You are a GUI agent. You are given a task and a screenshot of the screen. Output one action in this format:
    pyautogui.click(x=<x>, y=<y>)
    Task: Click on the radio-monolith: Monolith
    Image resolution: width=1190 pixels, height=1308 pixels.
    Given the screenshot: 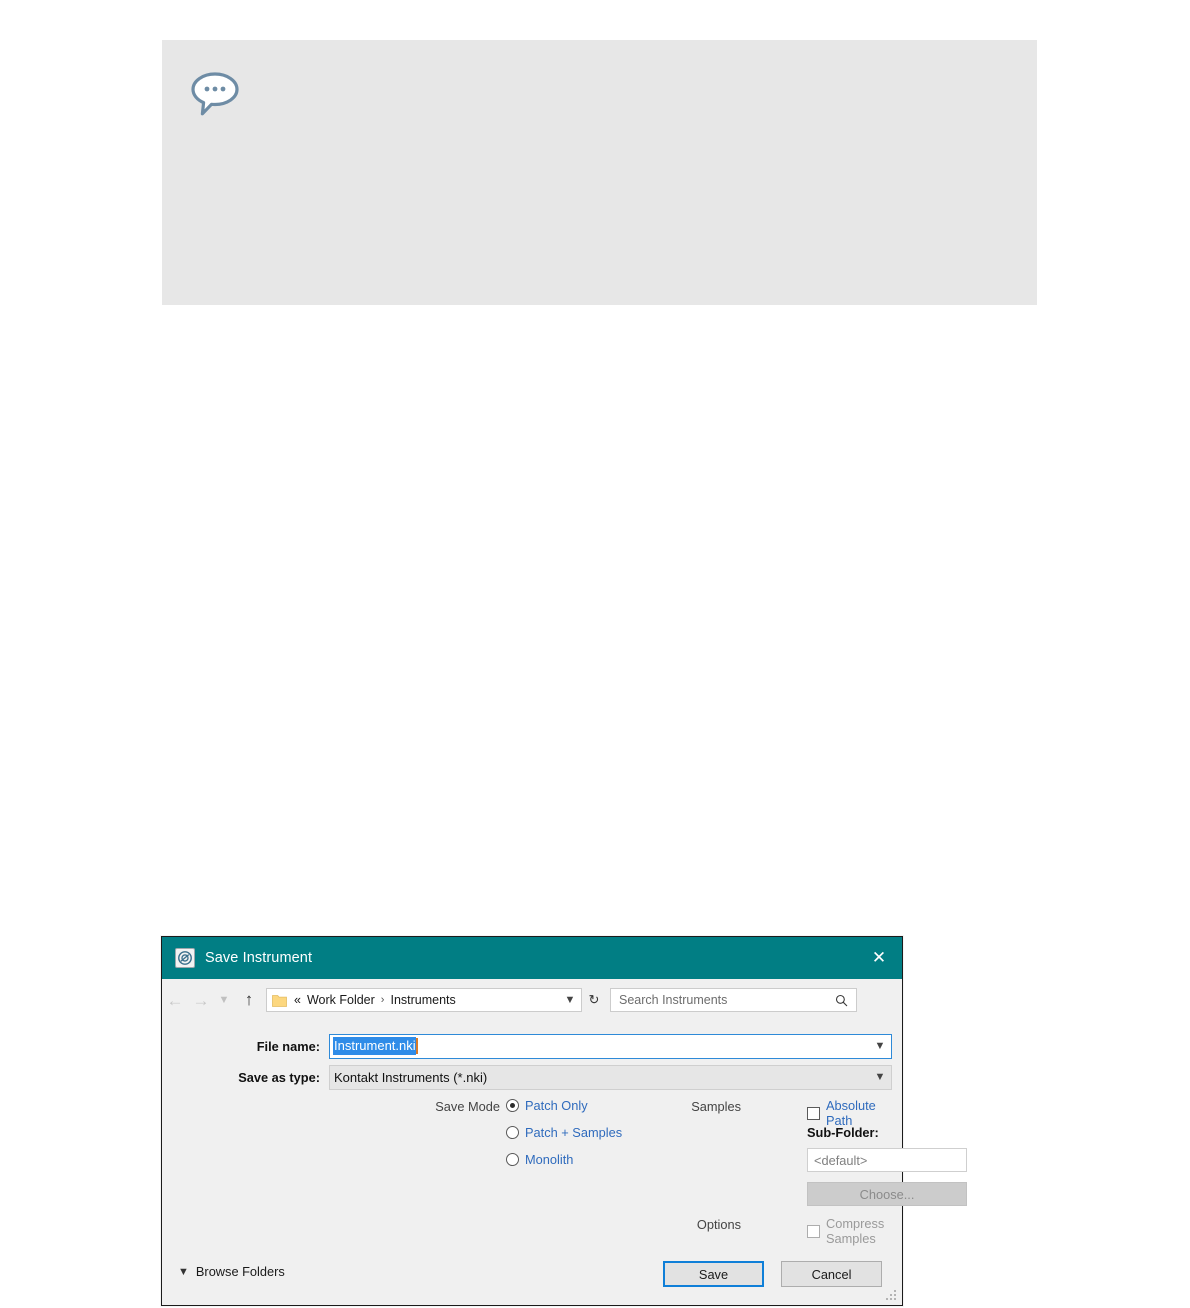 What is the action you would take?
    pyautogui.click(x=539, y=1159)
    